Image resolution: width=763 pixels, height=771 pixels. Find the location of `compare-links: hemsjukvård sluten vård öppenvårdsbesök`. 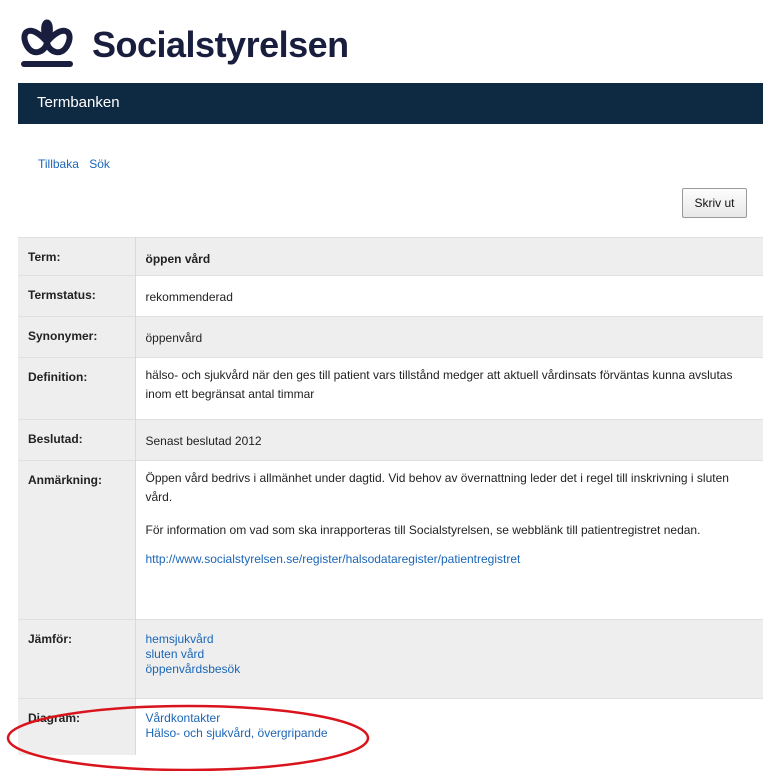

compare-links: hemsjukvård sluten vård öppenvårdsbesök is located at coordinates (449, 659).